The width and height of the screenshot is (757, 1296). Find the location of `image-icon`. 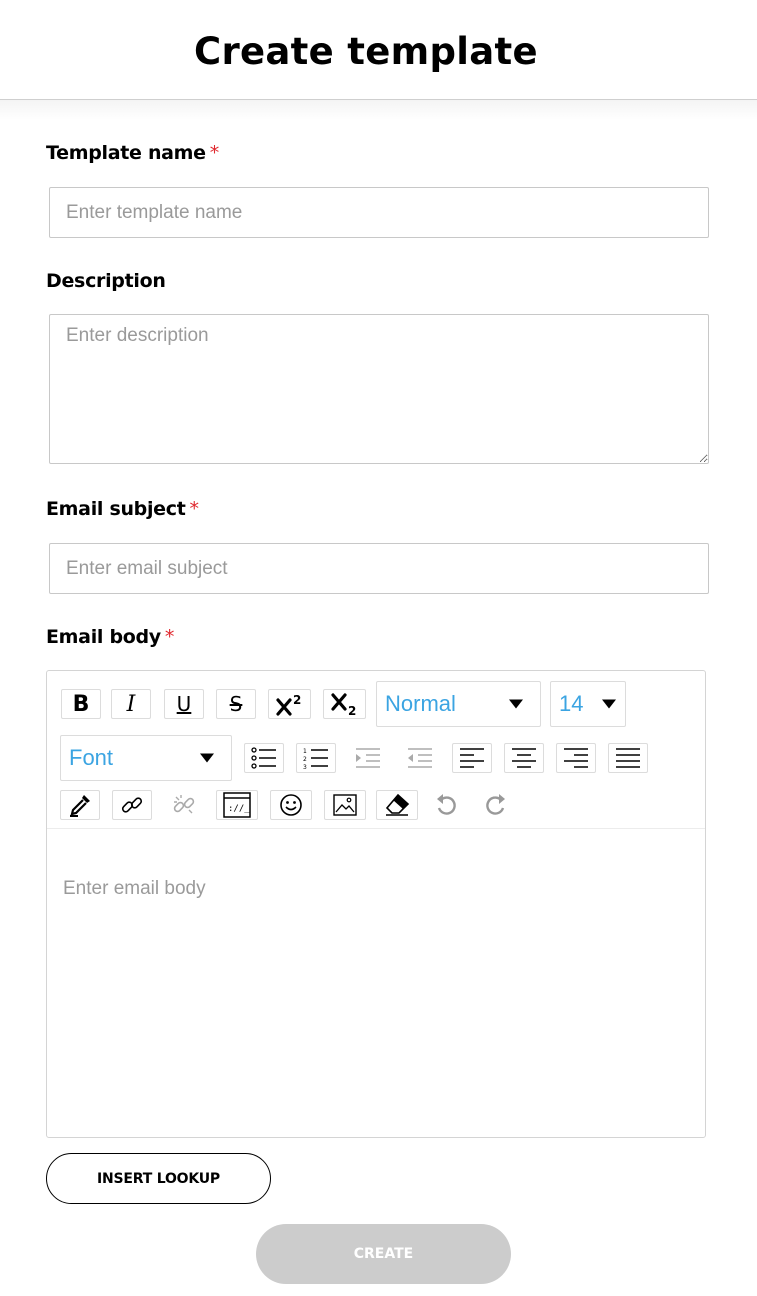

image-icon is located at coordinates (345, 805).